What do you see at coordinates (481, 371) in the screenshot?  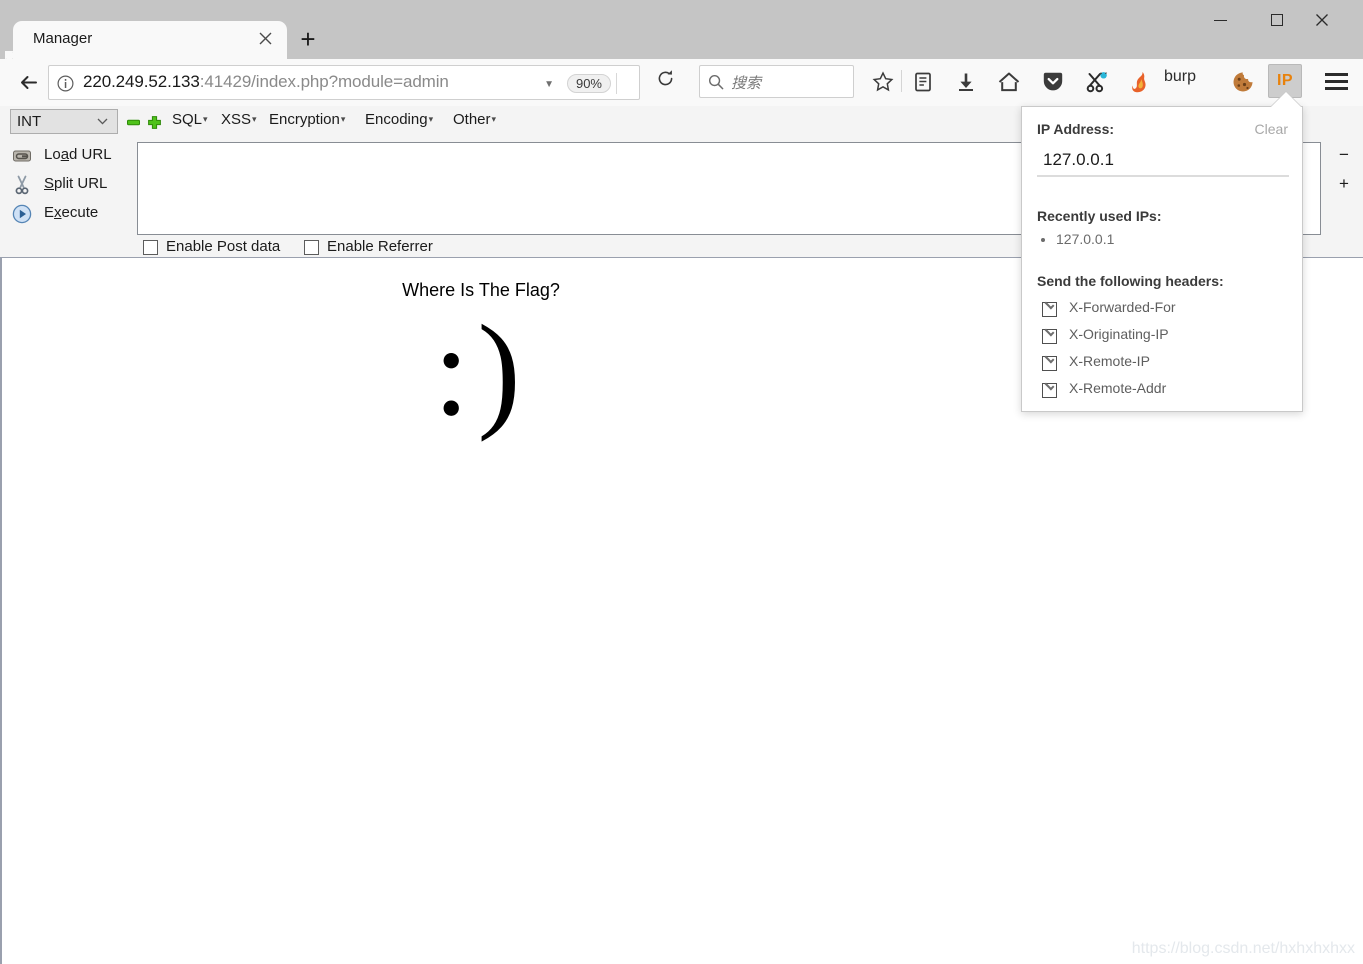 I see `smiley-emoticon: :)` at bounding box center [481, 371].